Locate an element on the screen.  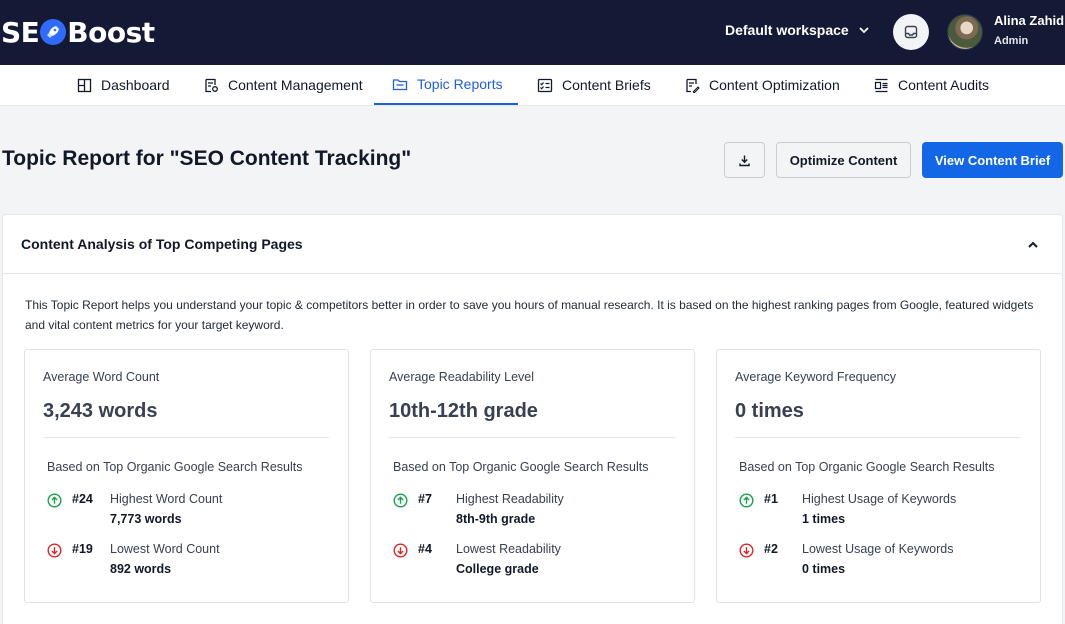
workspace-selector: Default workspace is located at coordinates (798, 30).